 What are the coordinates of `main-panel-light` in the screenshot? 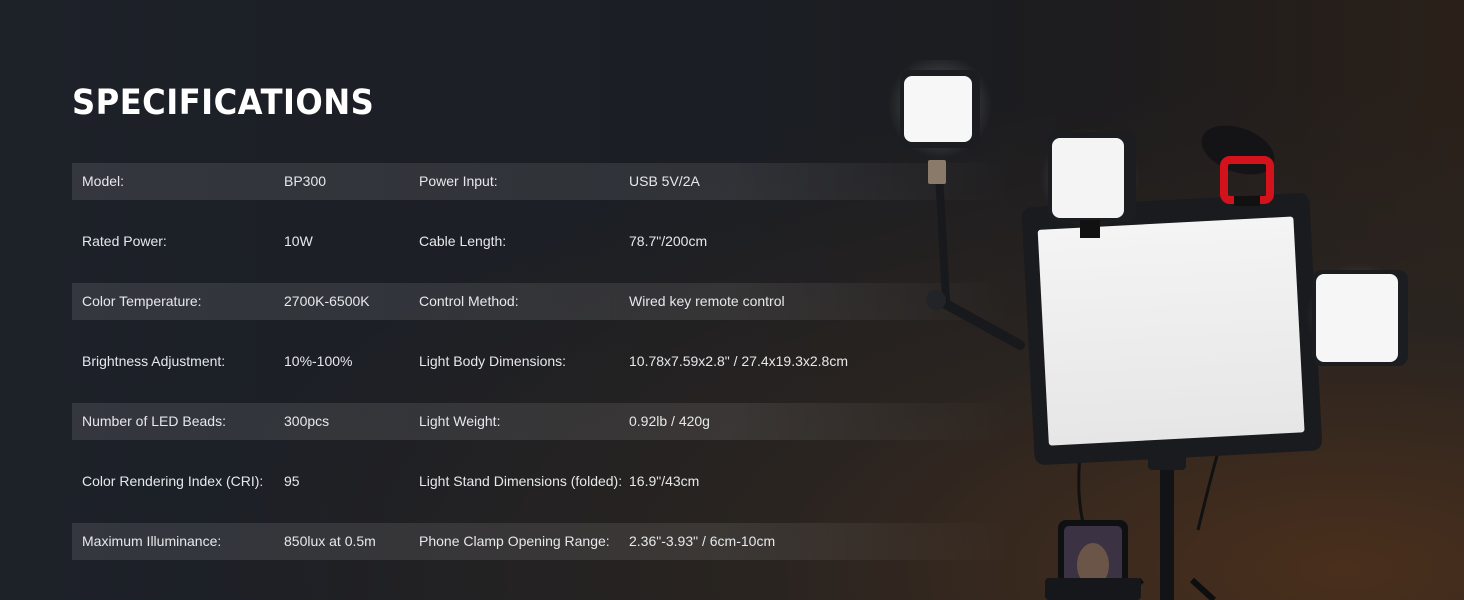 It's located at (1172, 329).